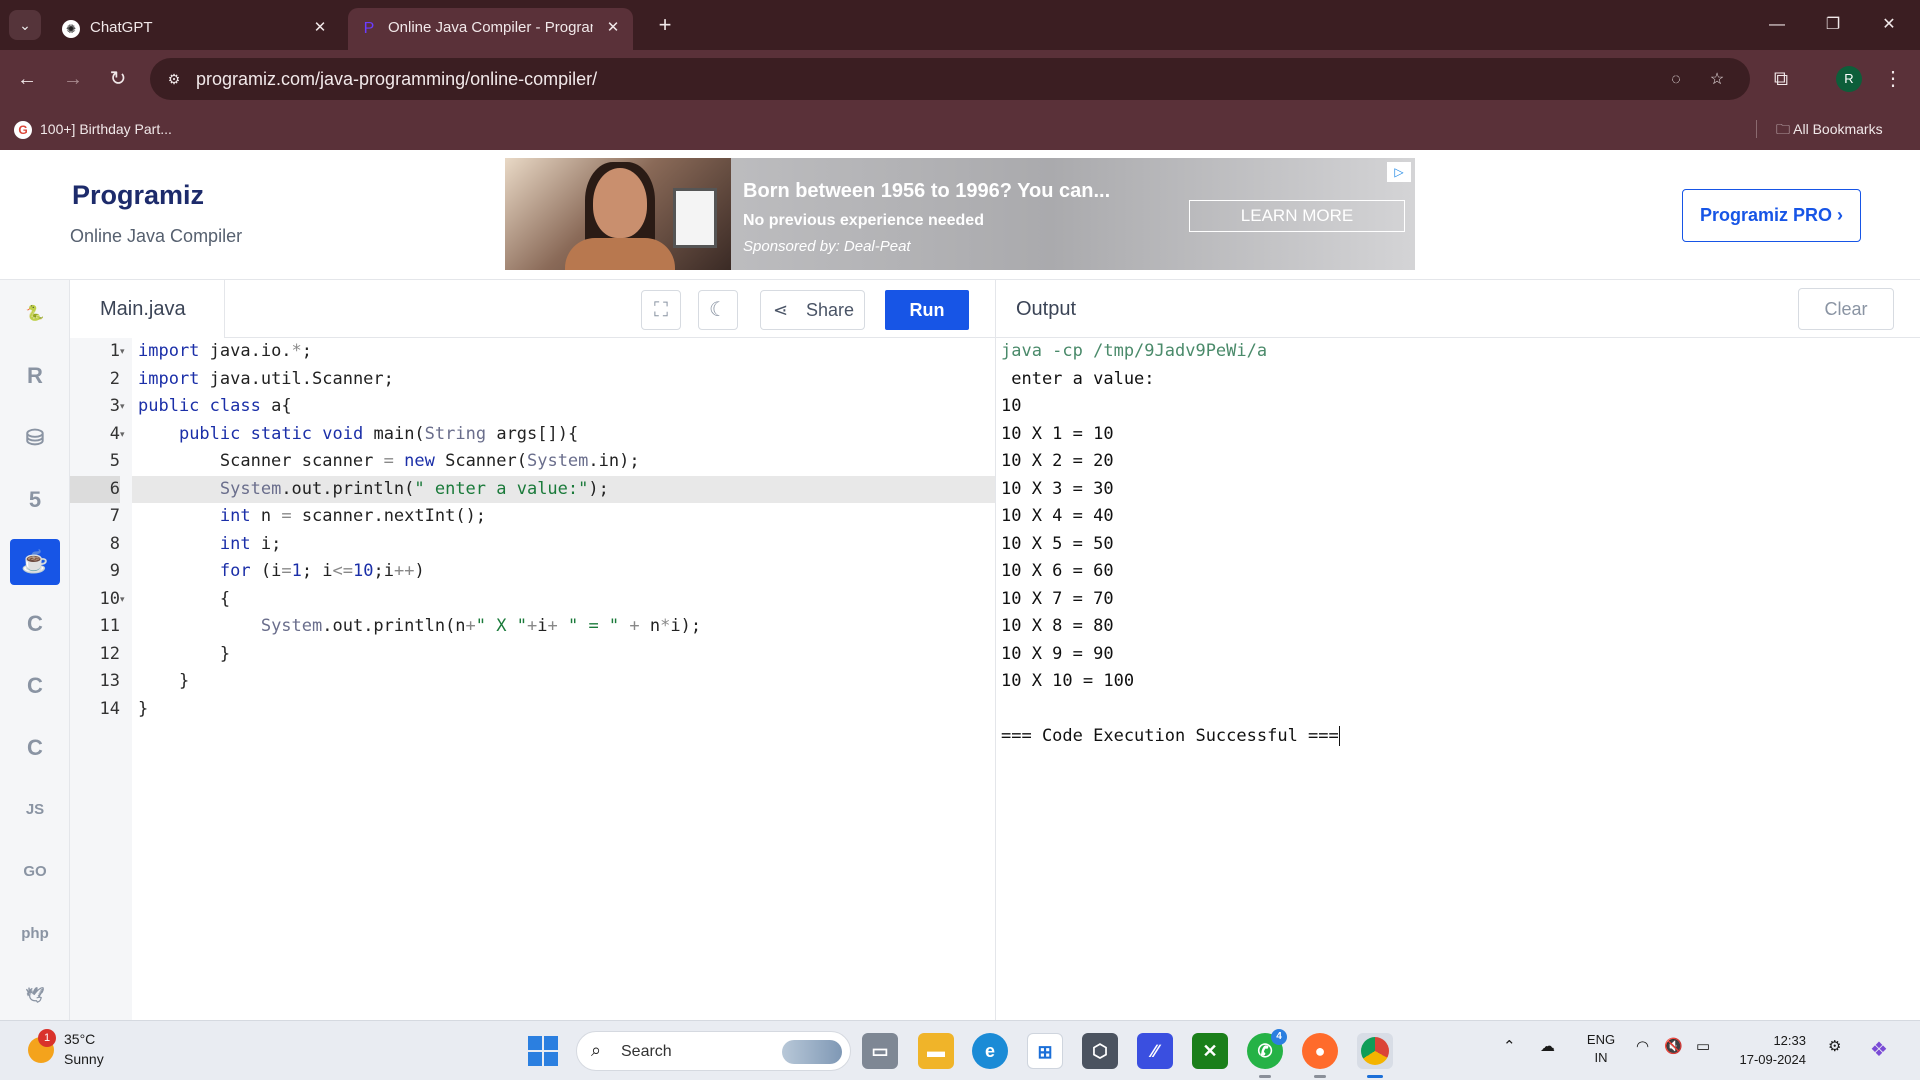 This screenshot has height=1080, width=1920. Describe the element at coordinates (1673, 1046) in the screenshot. I see `volume-muted-icon: 🔇` at that location.